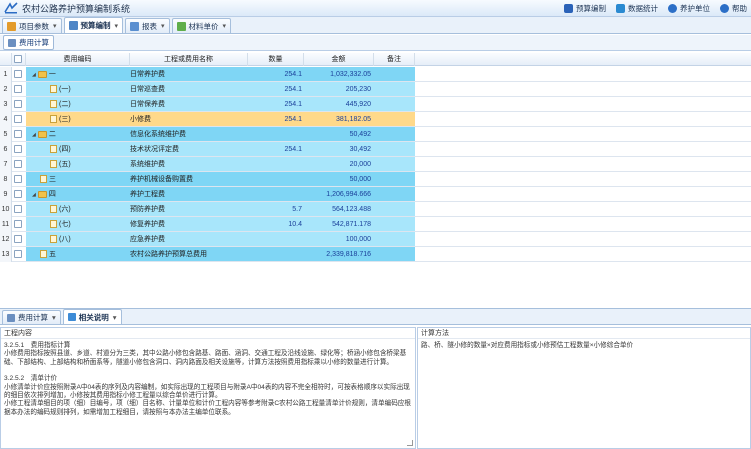  Describe the element at coordinates (189, 239) in the screenshot. I see `name-cell: 应急养护费` at that location.